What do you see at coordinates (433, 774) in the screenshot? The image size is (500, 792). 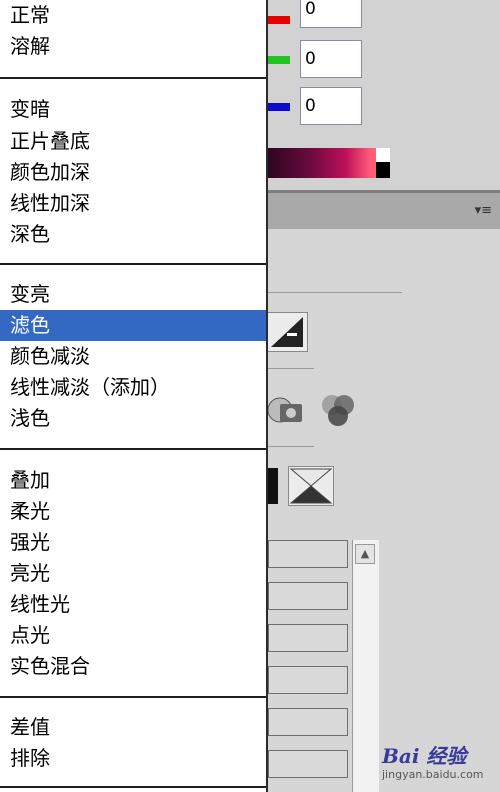 I see `watermark-url: jingyan.baidu.com` at bounding box center [433, 774].